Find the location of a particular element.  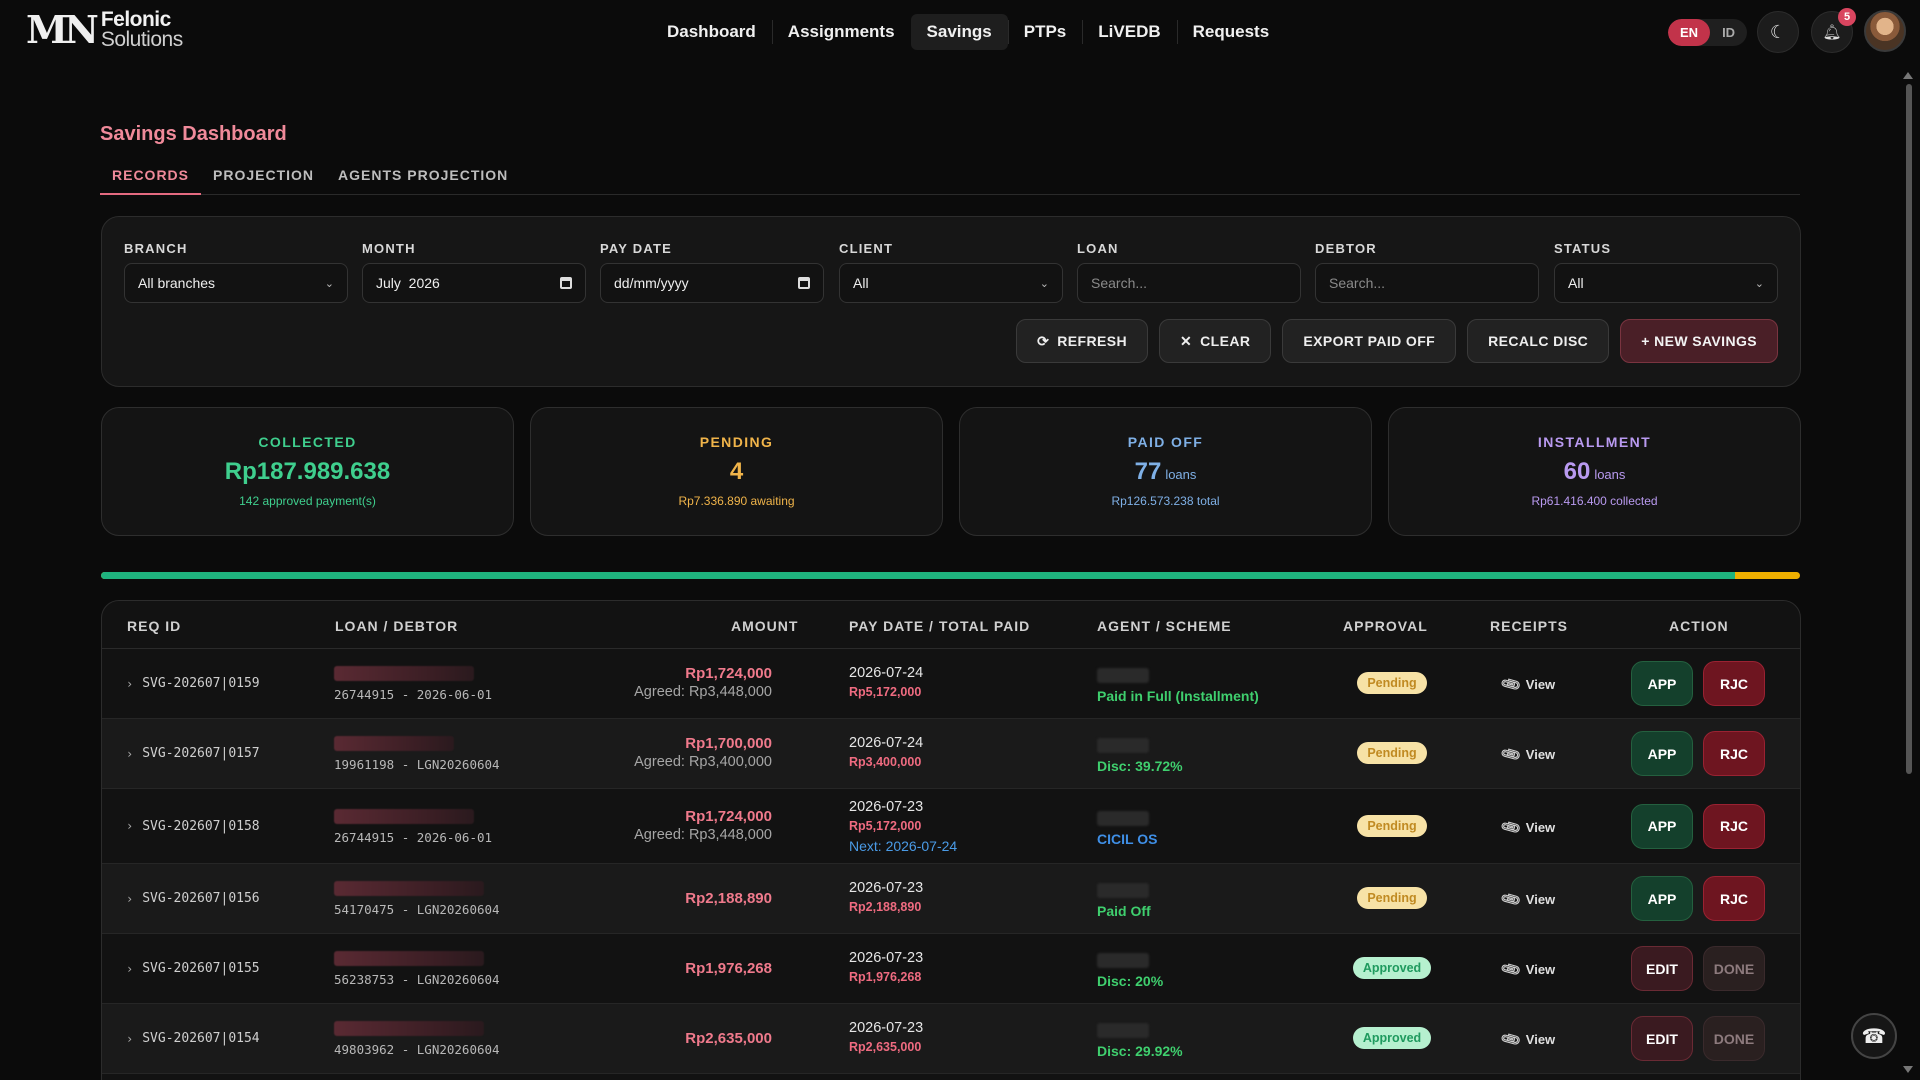

lang-id-button: ID is located at coordinates (1728, 32).